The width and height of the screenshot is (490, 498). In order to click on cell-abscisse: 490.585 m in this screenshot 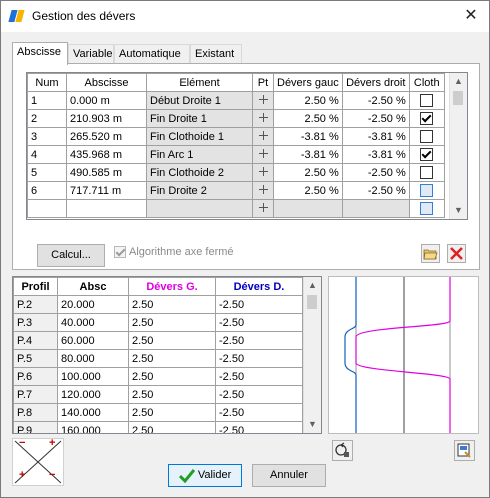, I will do `click(106, 172)`.